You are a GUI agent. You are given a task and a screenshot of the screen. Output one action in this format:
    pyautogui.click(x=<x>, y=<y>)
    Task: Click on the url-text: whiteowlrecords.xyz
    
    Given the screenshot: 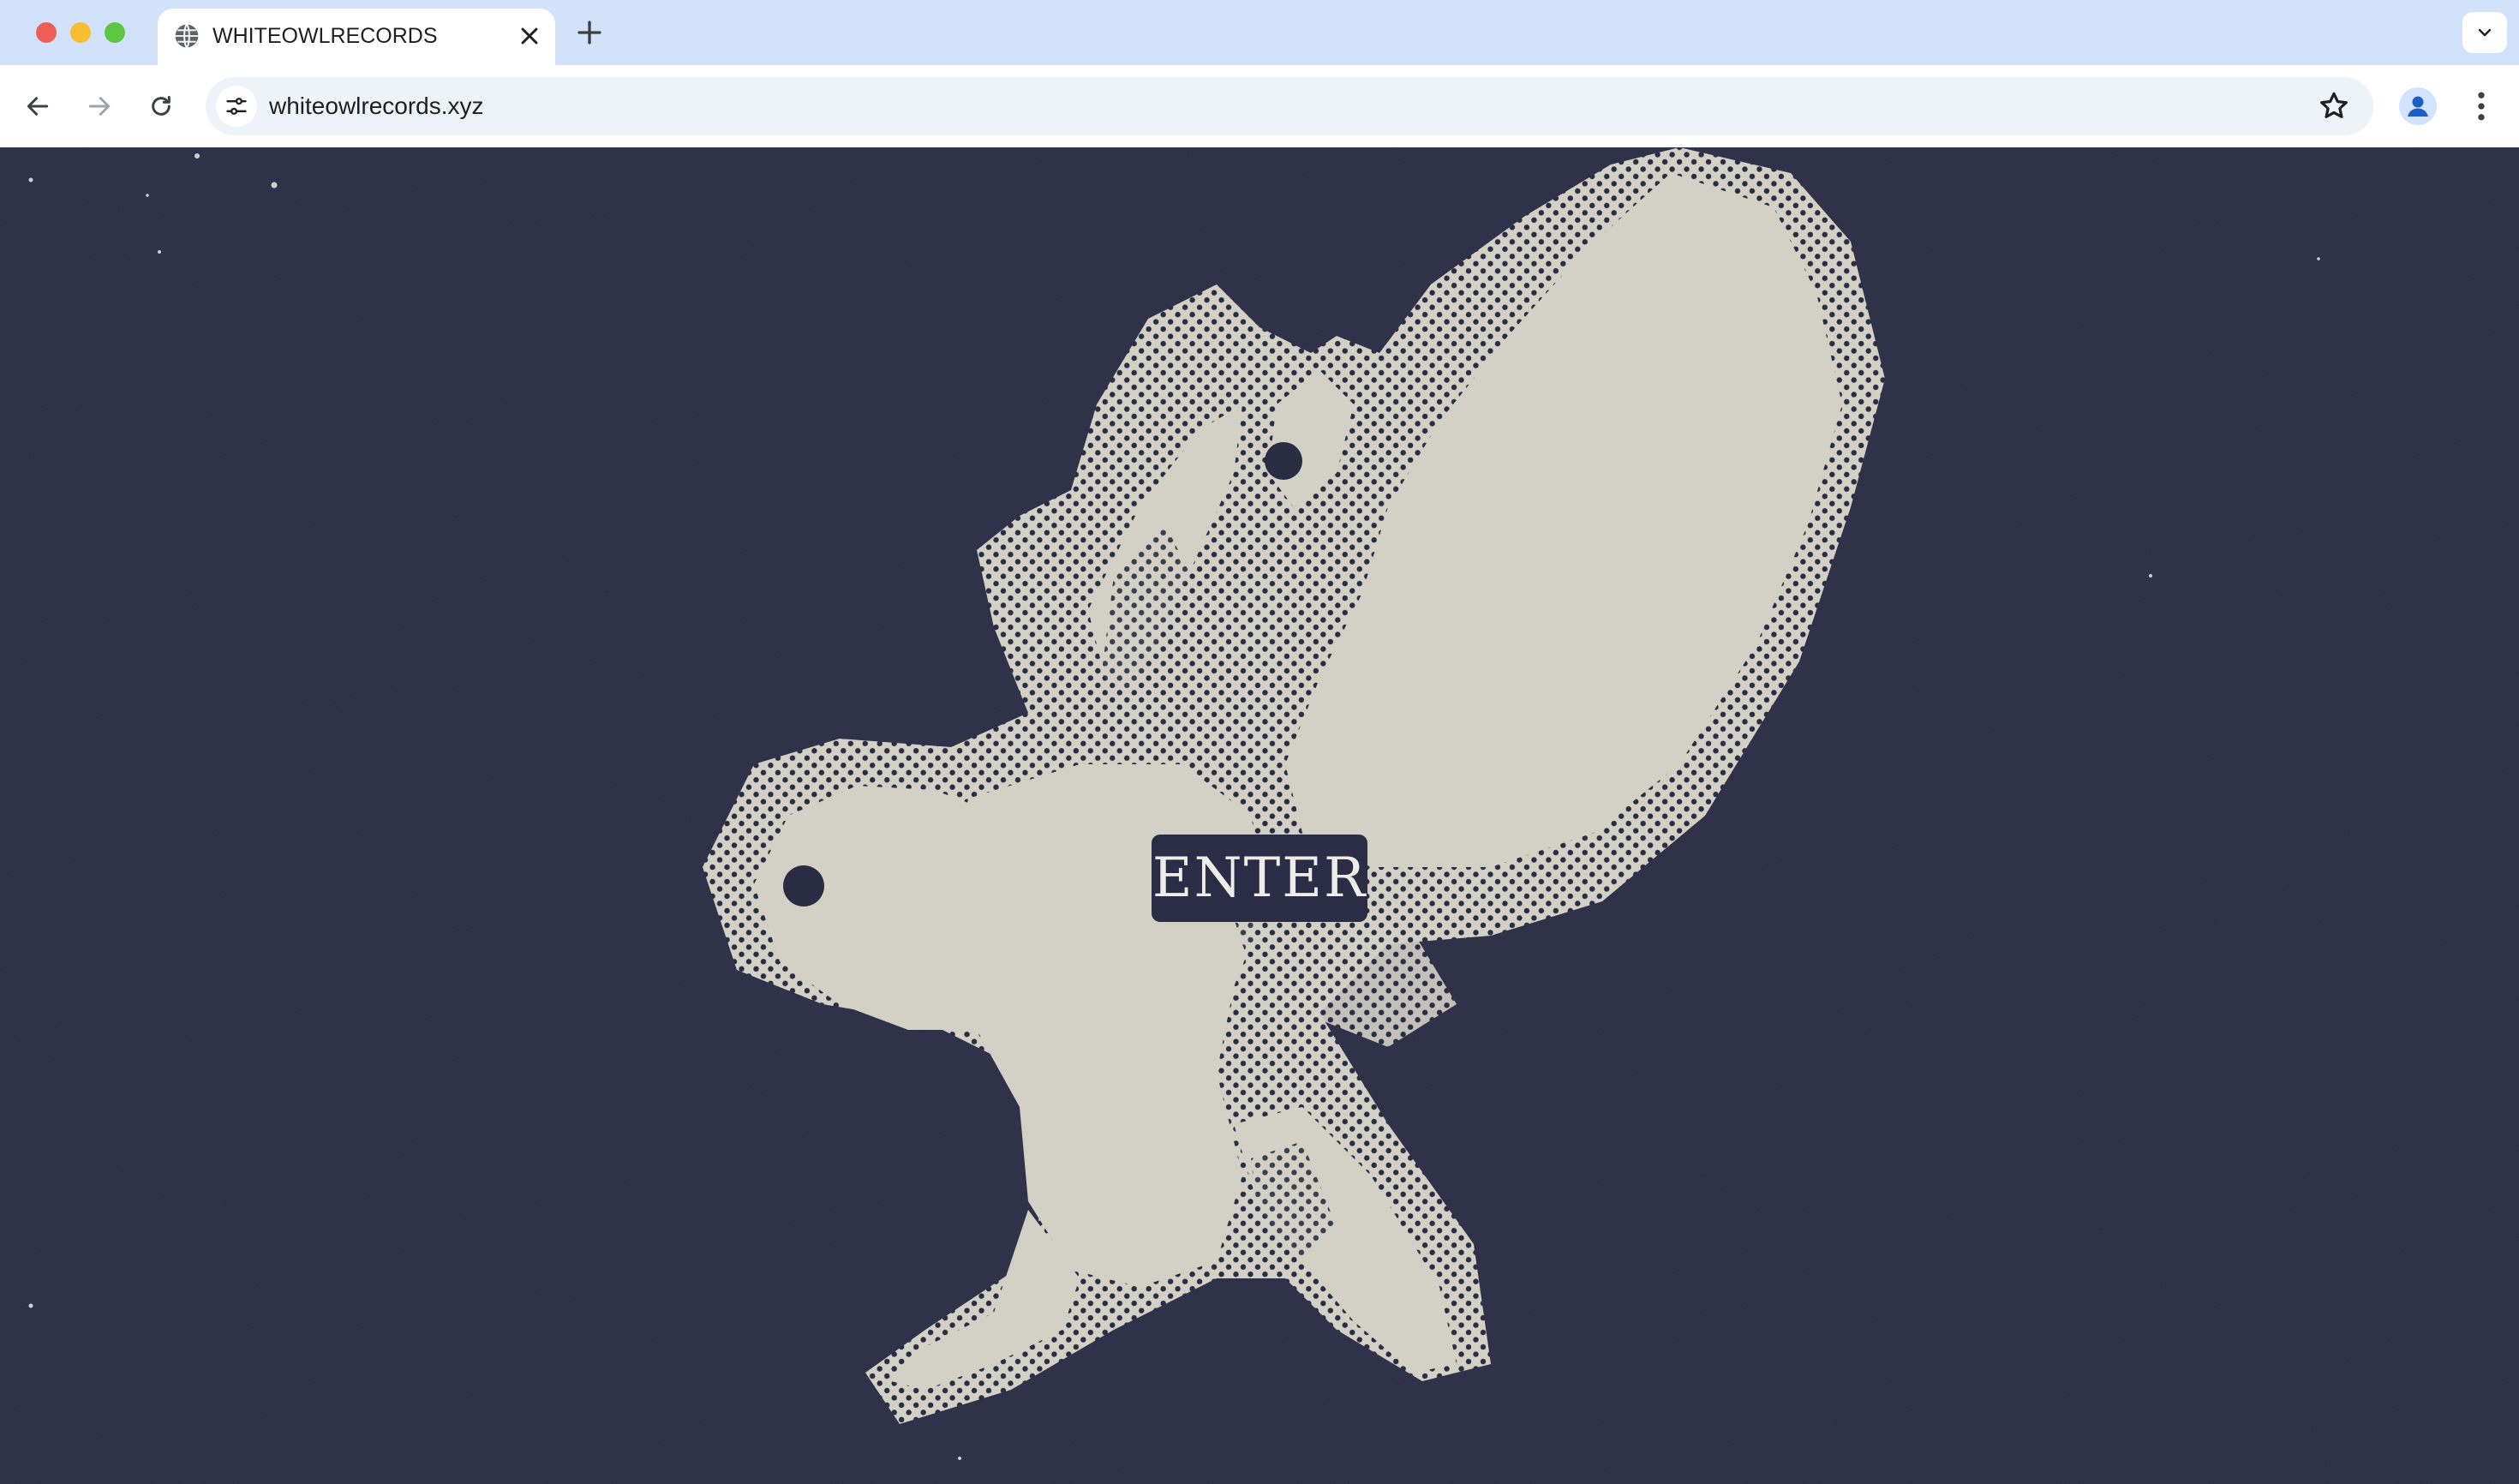 What is the action you would take?
    pyautogui.click(x=376, y=106)
    